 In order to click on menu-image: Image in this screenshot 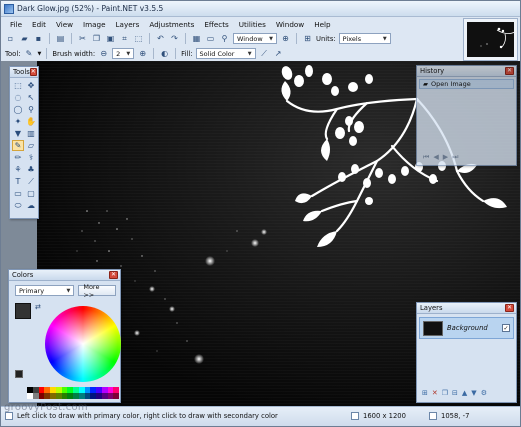, I will do `click(94, 24)`.